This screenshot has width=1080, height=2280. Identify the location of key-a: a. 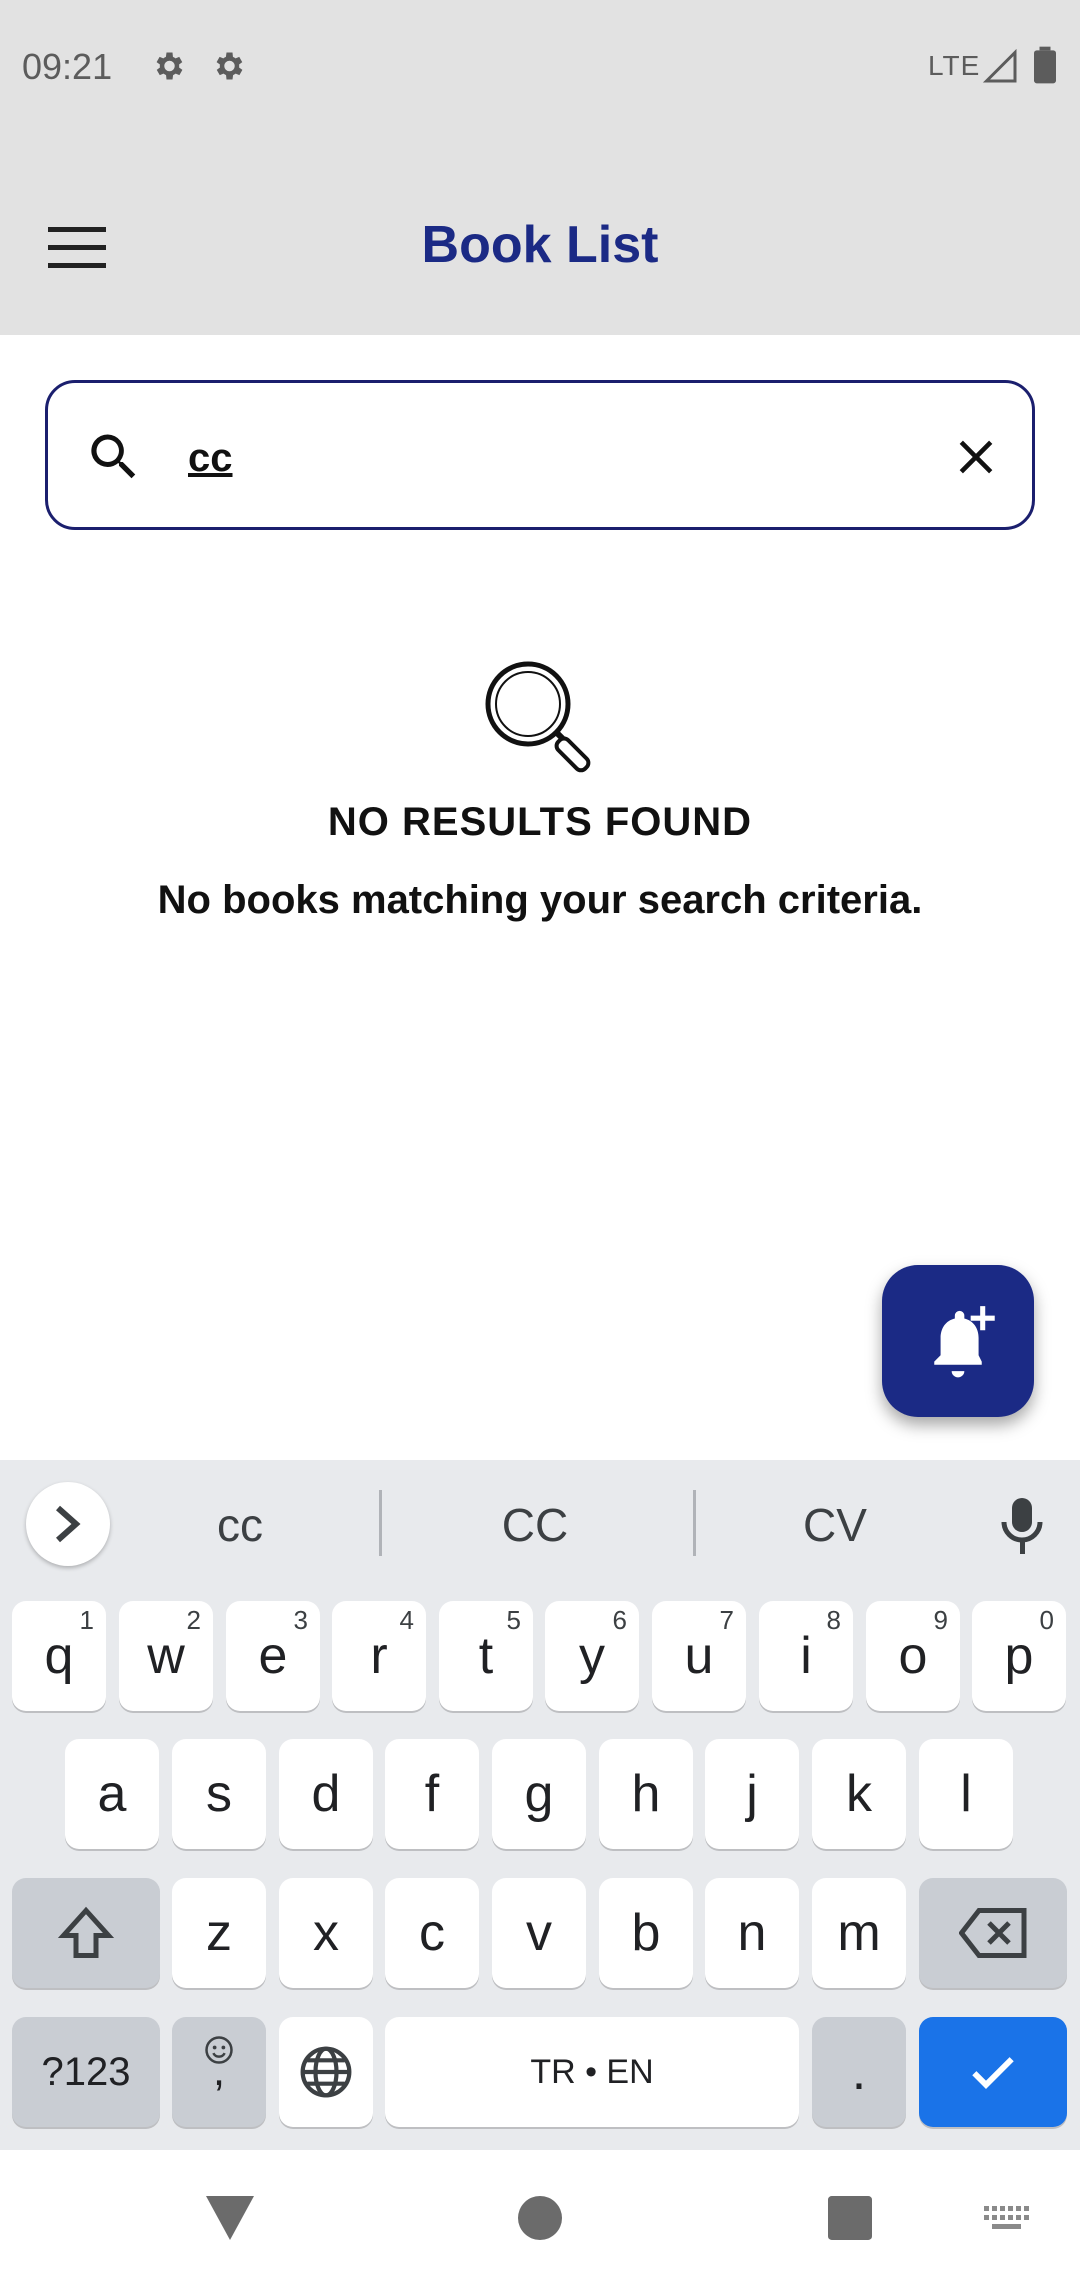
(112, 1794).